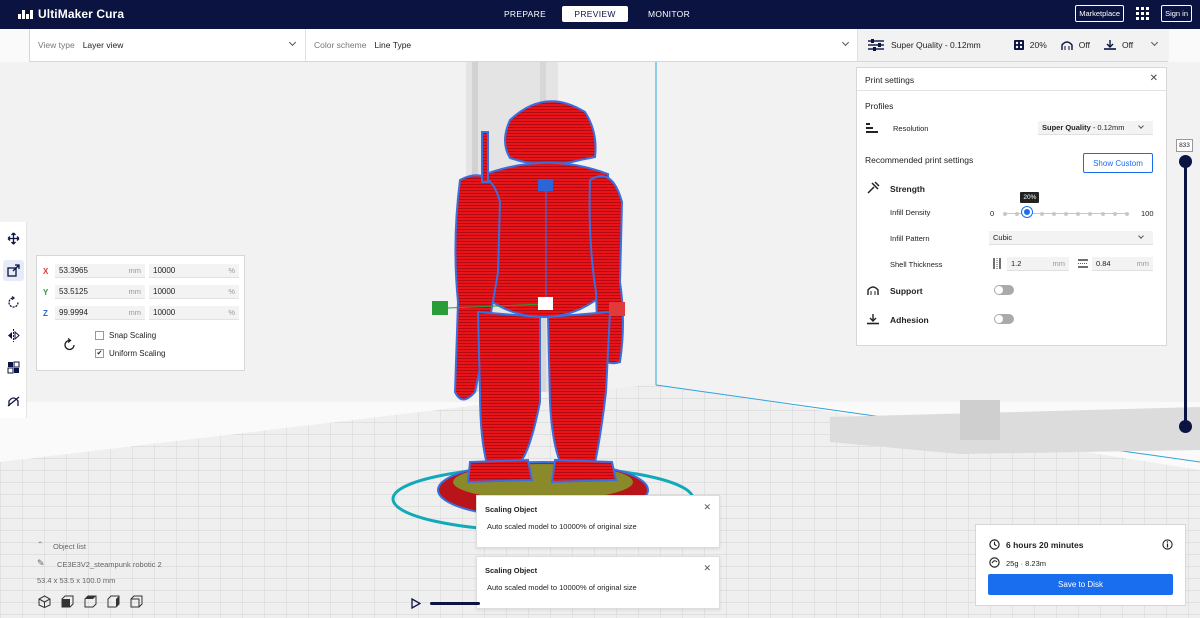 The width and height of the screenshot is (1200, 618). Describe the element at coordinates (70, 345) in the screenshot. I see `reset-scale-icon` at that location.